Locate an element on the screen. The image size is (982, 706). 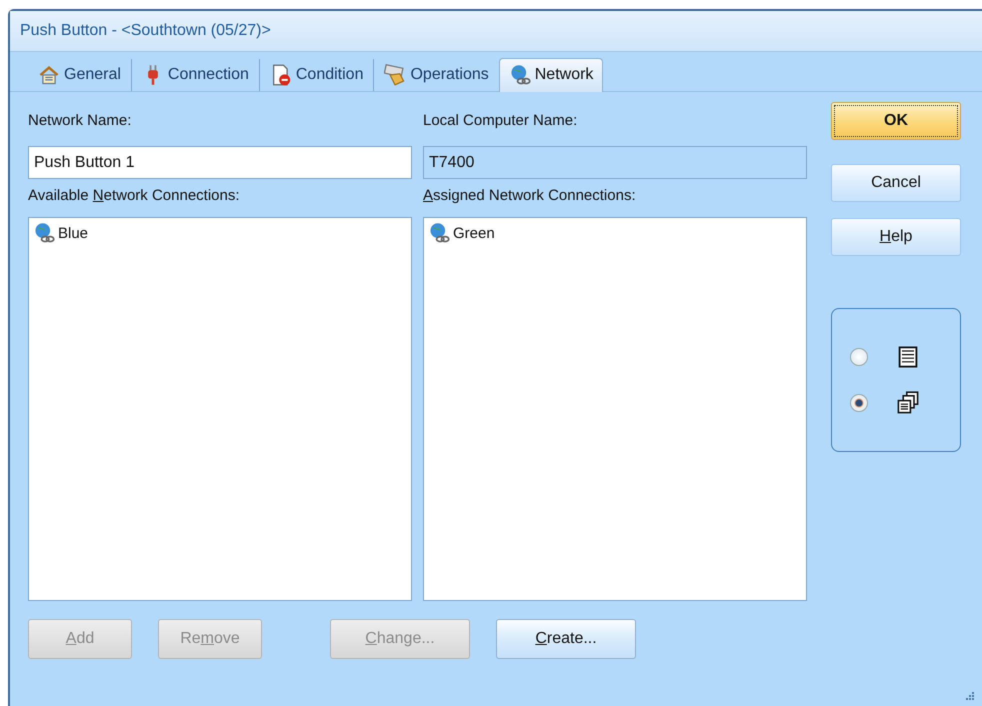
window-title: Push Button - <Southtown (05/27)> is located at coordinates (145, 31).